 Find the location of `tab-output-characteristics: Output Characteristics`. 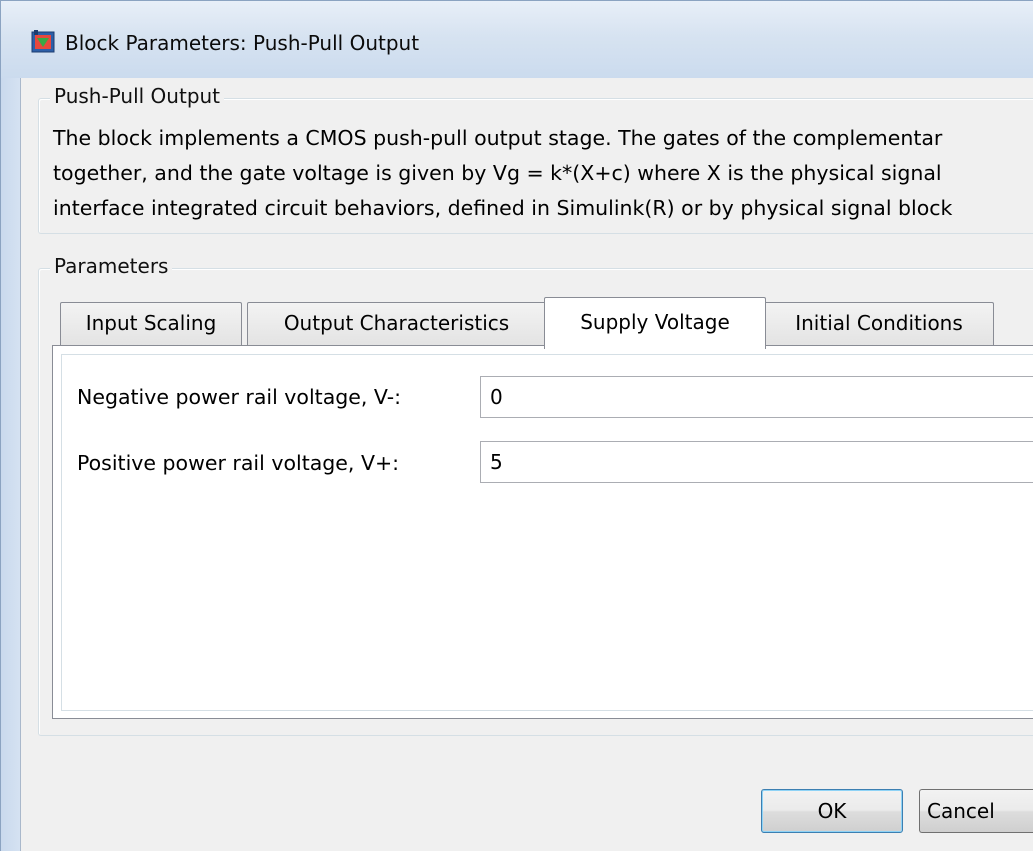

tab-output-characteristics: Output Characteristics is located at coordinates (396, 324).